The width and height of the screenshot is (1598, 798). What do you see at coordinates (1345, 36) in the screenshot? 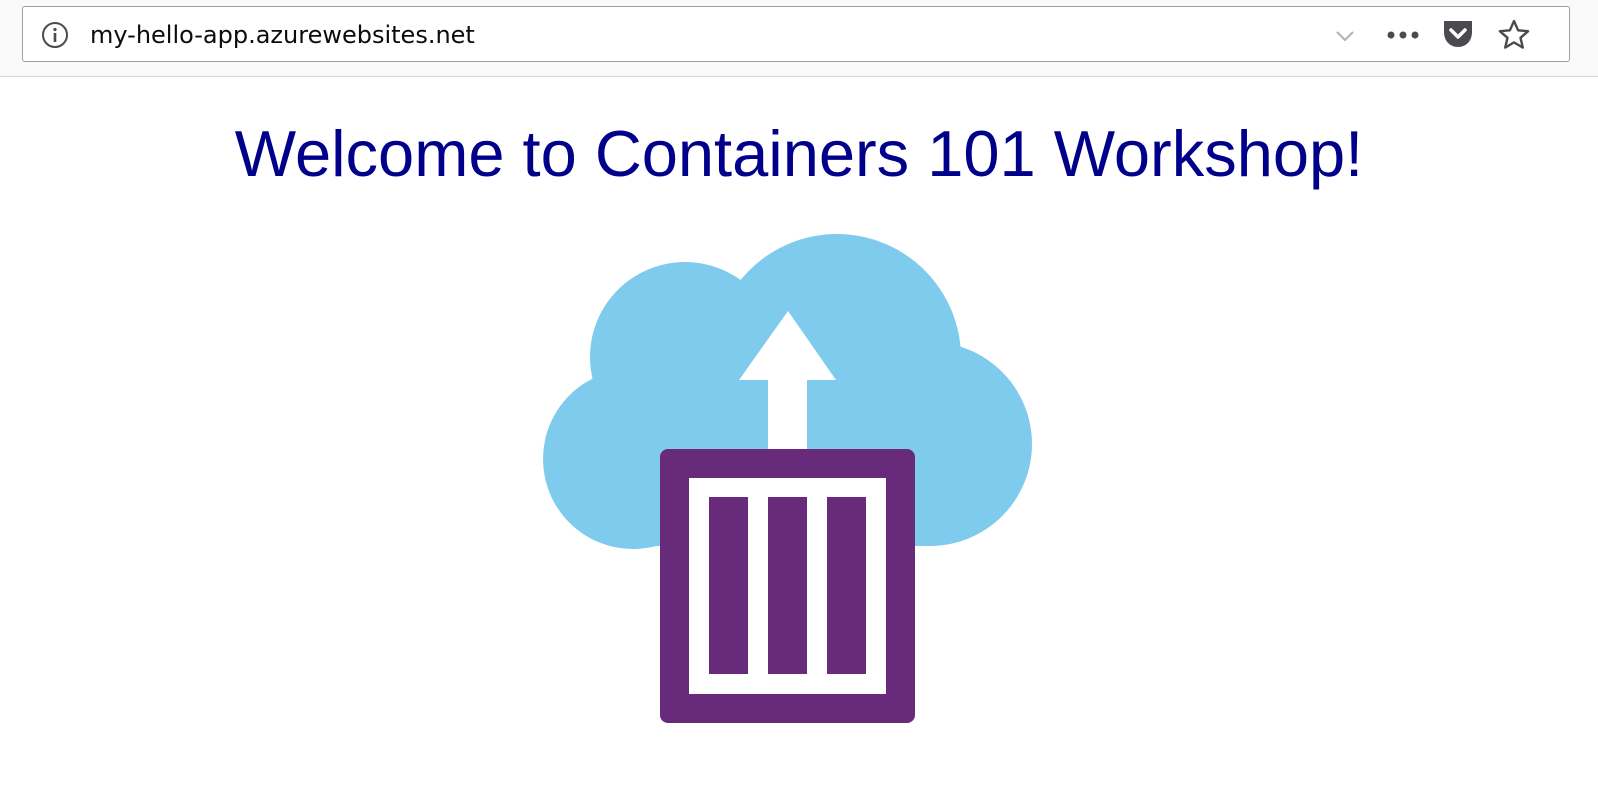
I see `chevron-down-icon` at bounding box center [1345, 36].